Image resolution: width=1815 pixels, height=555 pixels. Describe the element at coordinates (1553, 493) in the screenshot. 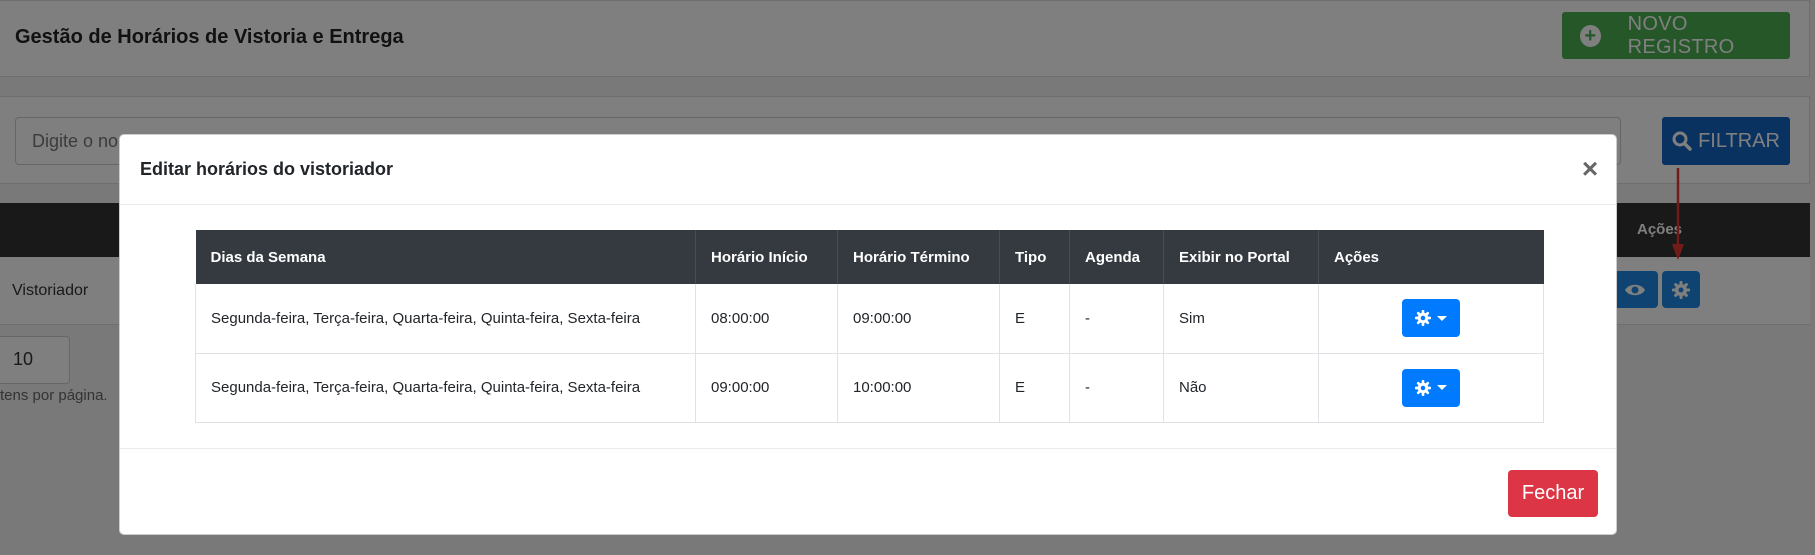

I see `close-button: Fechar` at that location.